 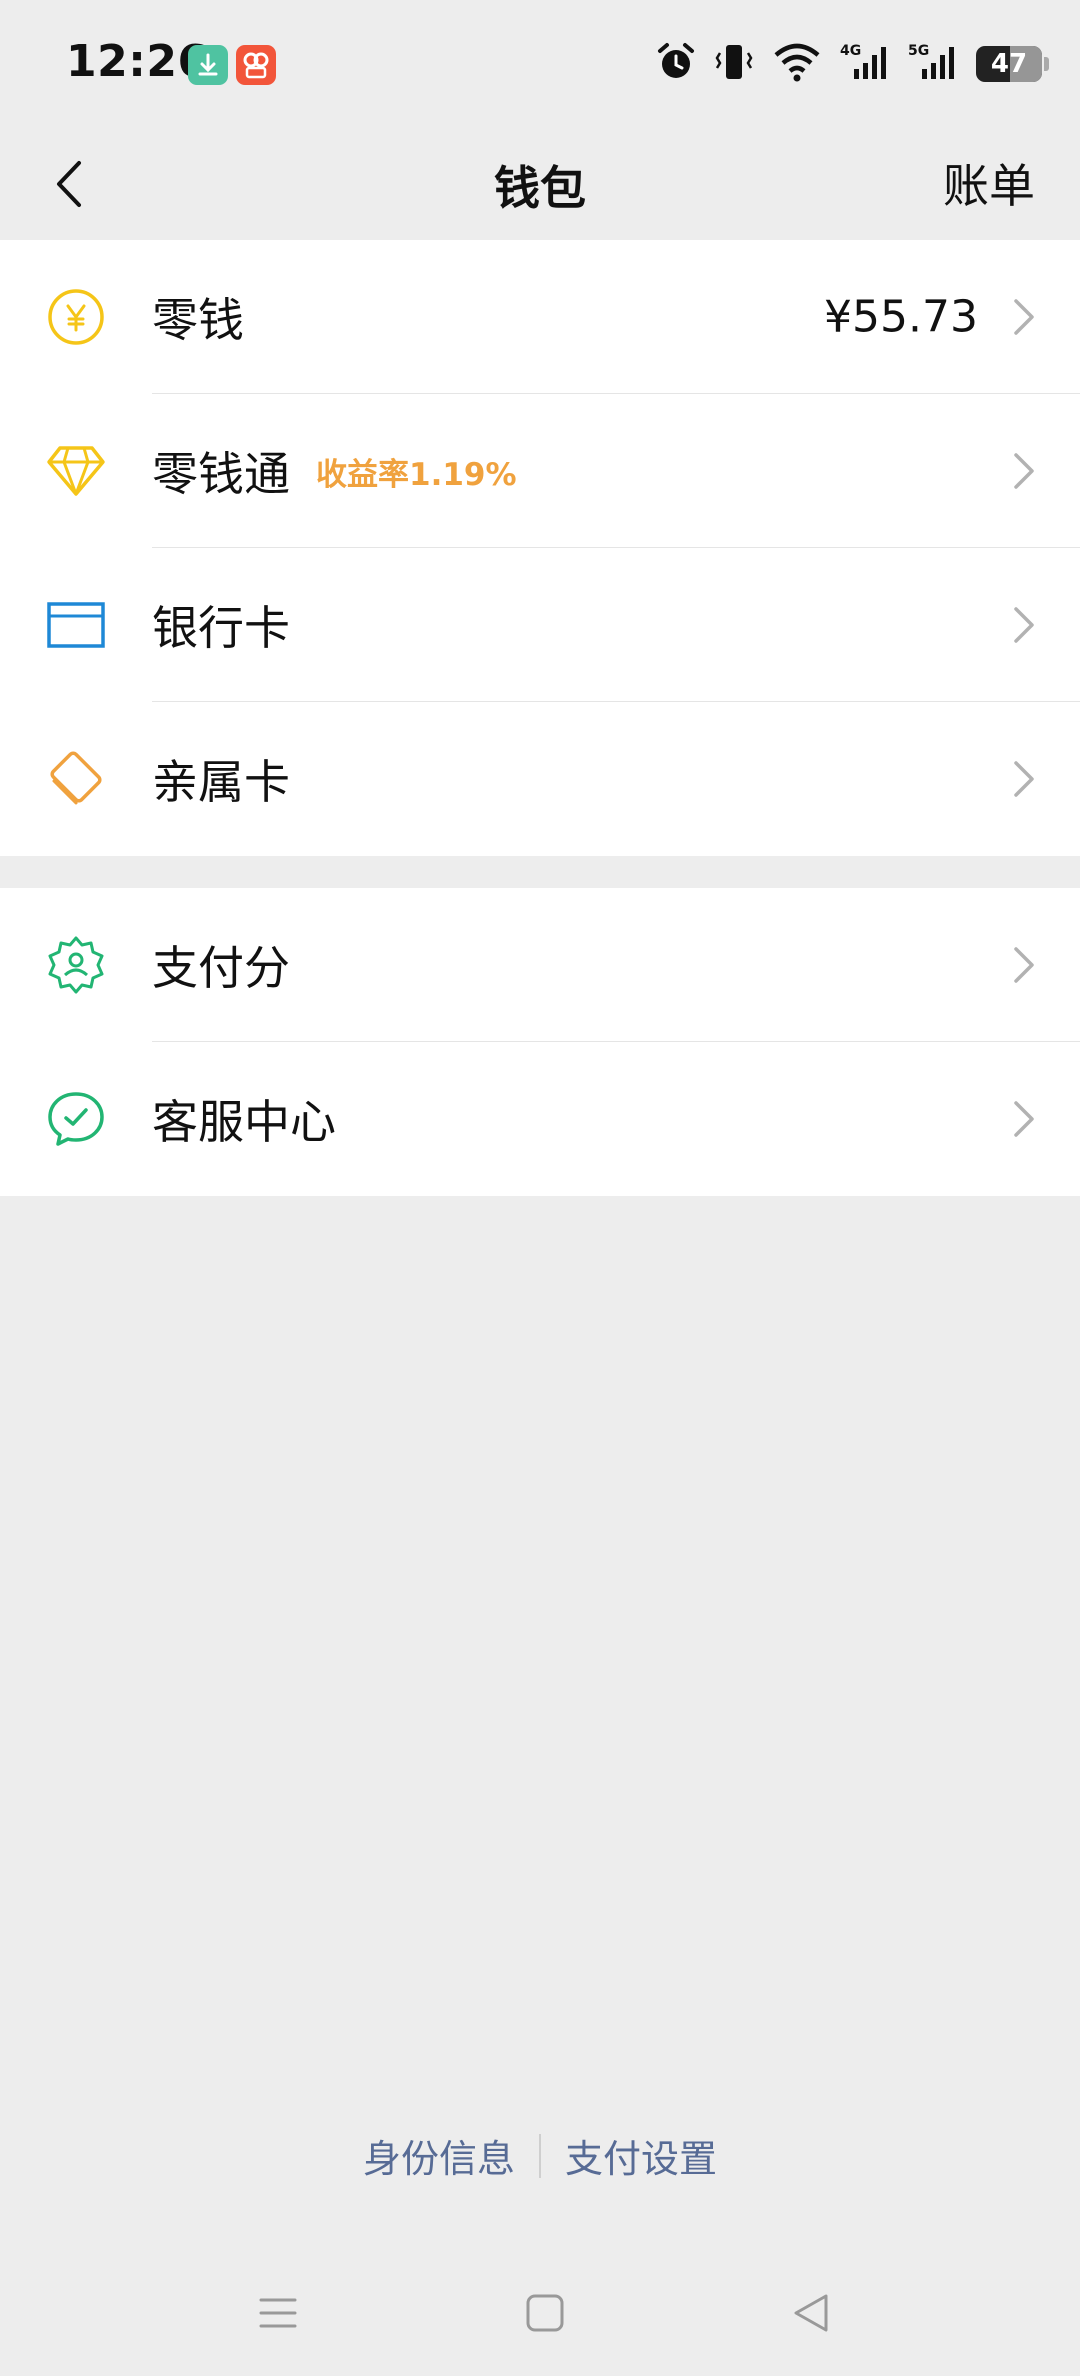 I want to click on recent-apps-button, so click(x=278, y=2313).